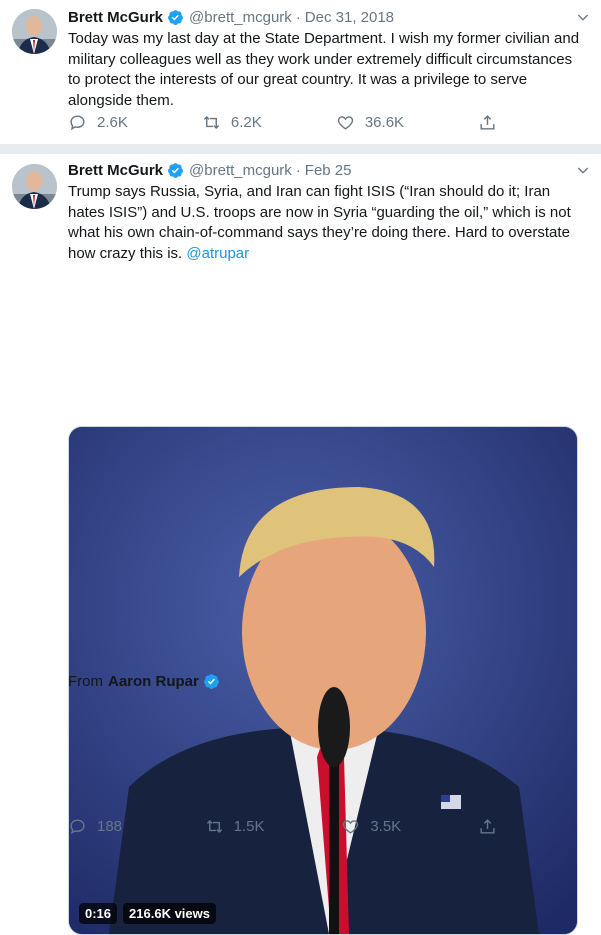 This screenshot has width=601, height=935. Describe the element at coordinates (300, 149) in the screenshot. I see `tweet-separator` at that location.